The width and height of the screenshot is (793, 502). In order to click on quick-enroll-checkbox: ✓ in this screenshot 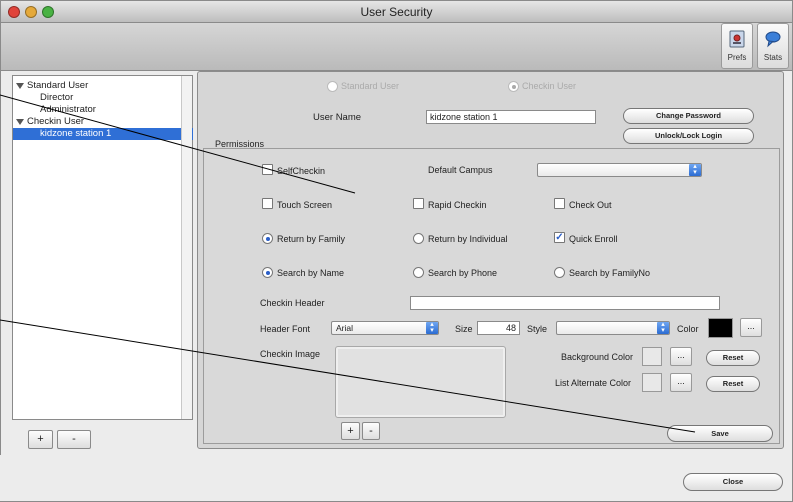, I will do `click(559, 237)`.